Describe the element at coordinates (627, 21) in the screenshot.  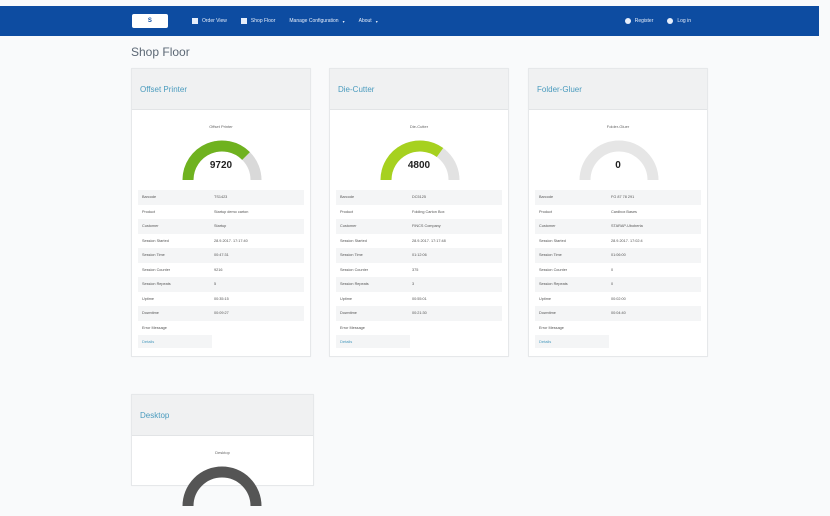
I see `user-icon` at that location.